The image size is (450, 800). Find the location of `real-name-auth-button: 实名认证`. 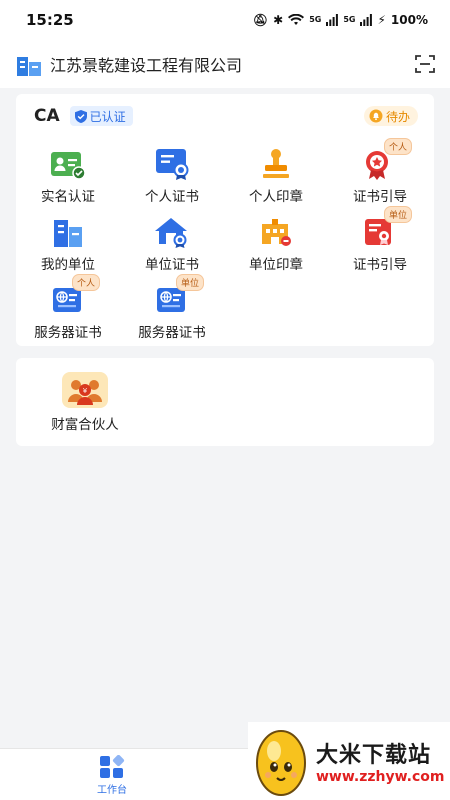

real-name-auth-button: 实名认证 is located at coordinates (68, 174).